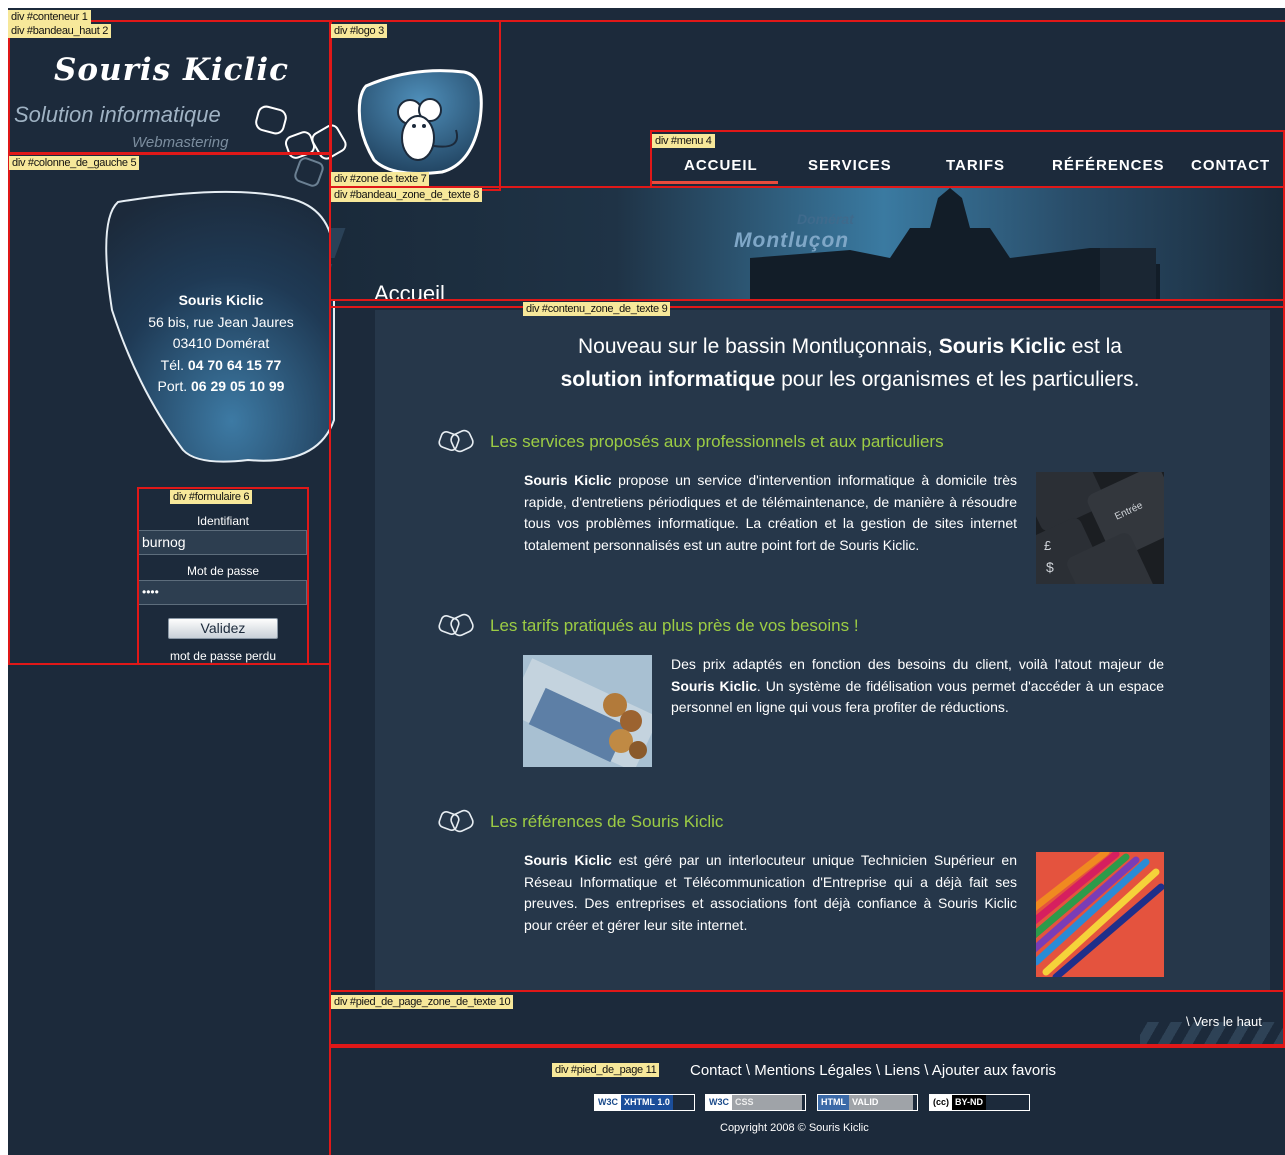  What do you see at coordinates (415, 105) in the screenshot?
I see `outline-logo` at bounding box center [415, 105].